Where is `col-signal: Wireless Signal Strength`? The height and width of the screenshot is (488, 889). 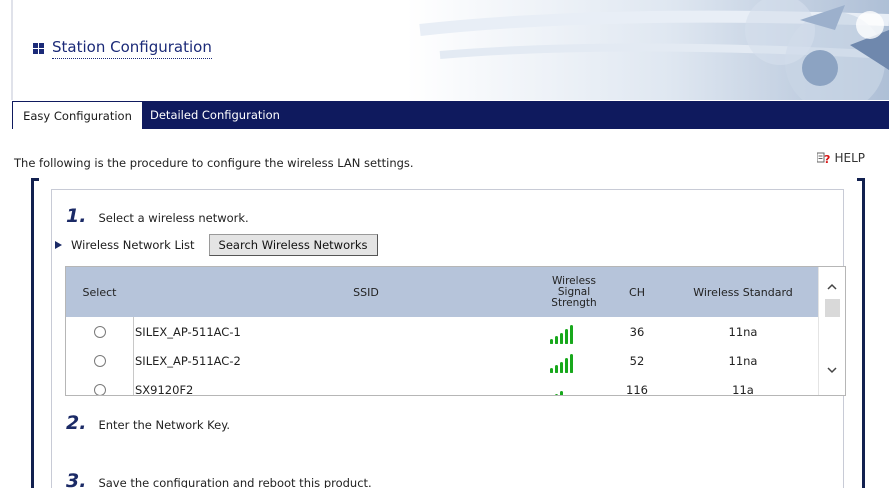
col-signal: Wireless Signal Strength is located at coordinates (574, 291).